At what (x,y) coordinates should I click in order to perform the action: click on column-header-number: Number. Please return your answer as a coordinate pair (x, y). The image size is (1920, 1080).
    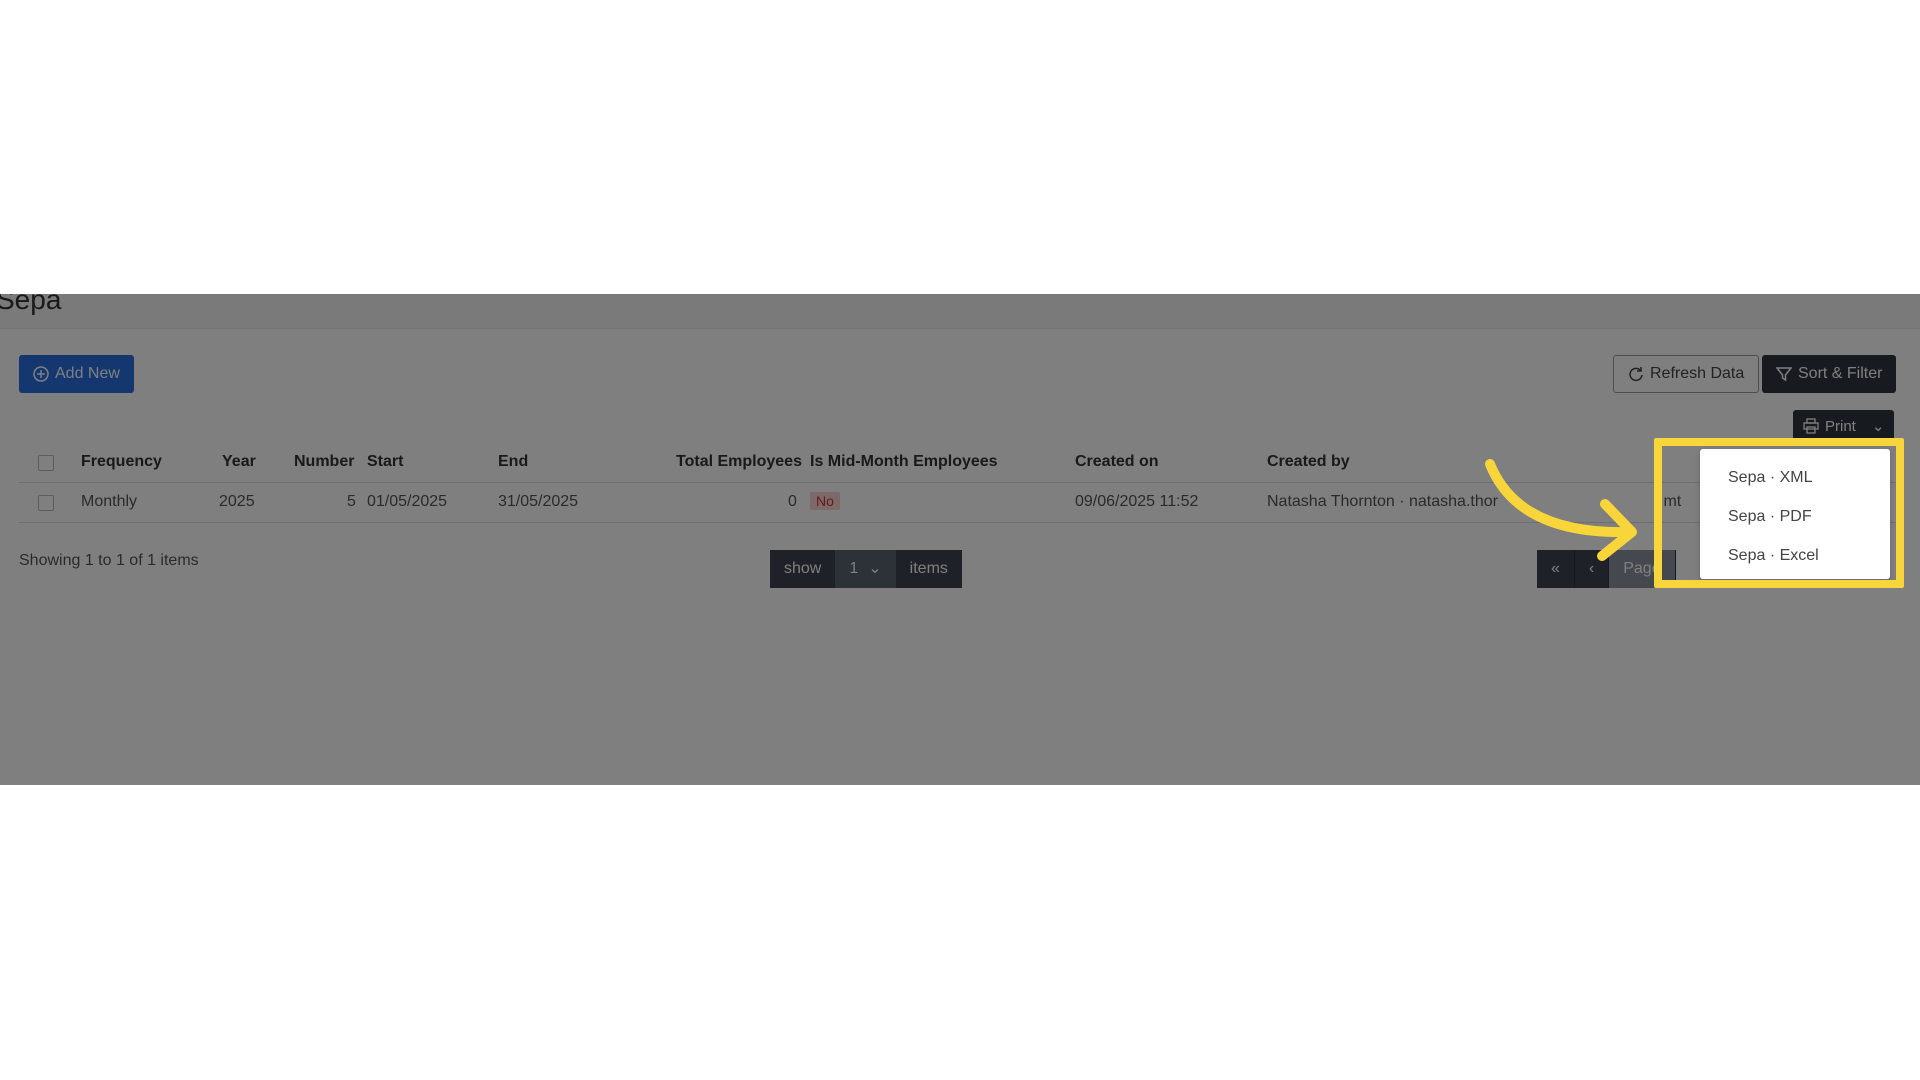
    Looking at the image, I should click on (324, 462).